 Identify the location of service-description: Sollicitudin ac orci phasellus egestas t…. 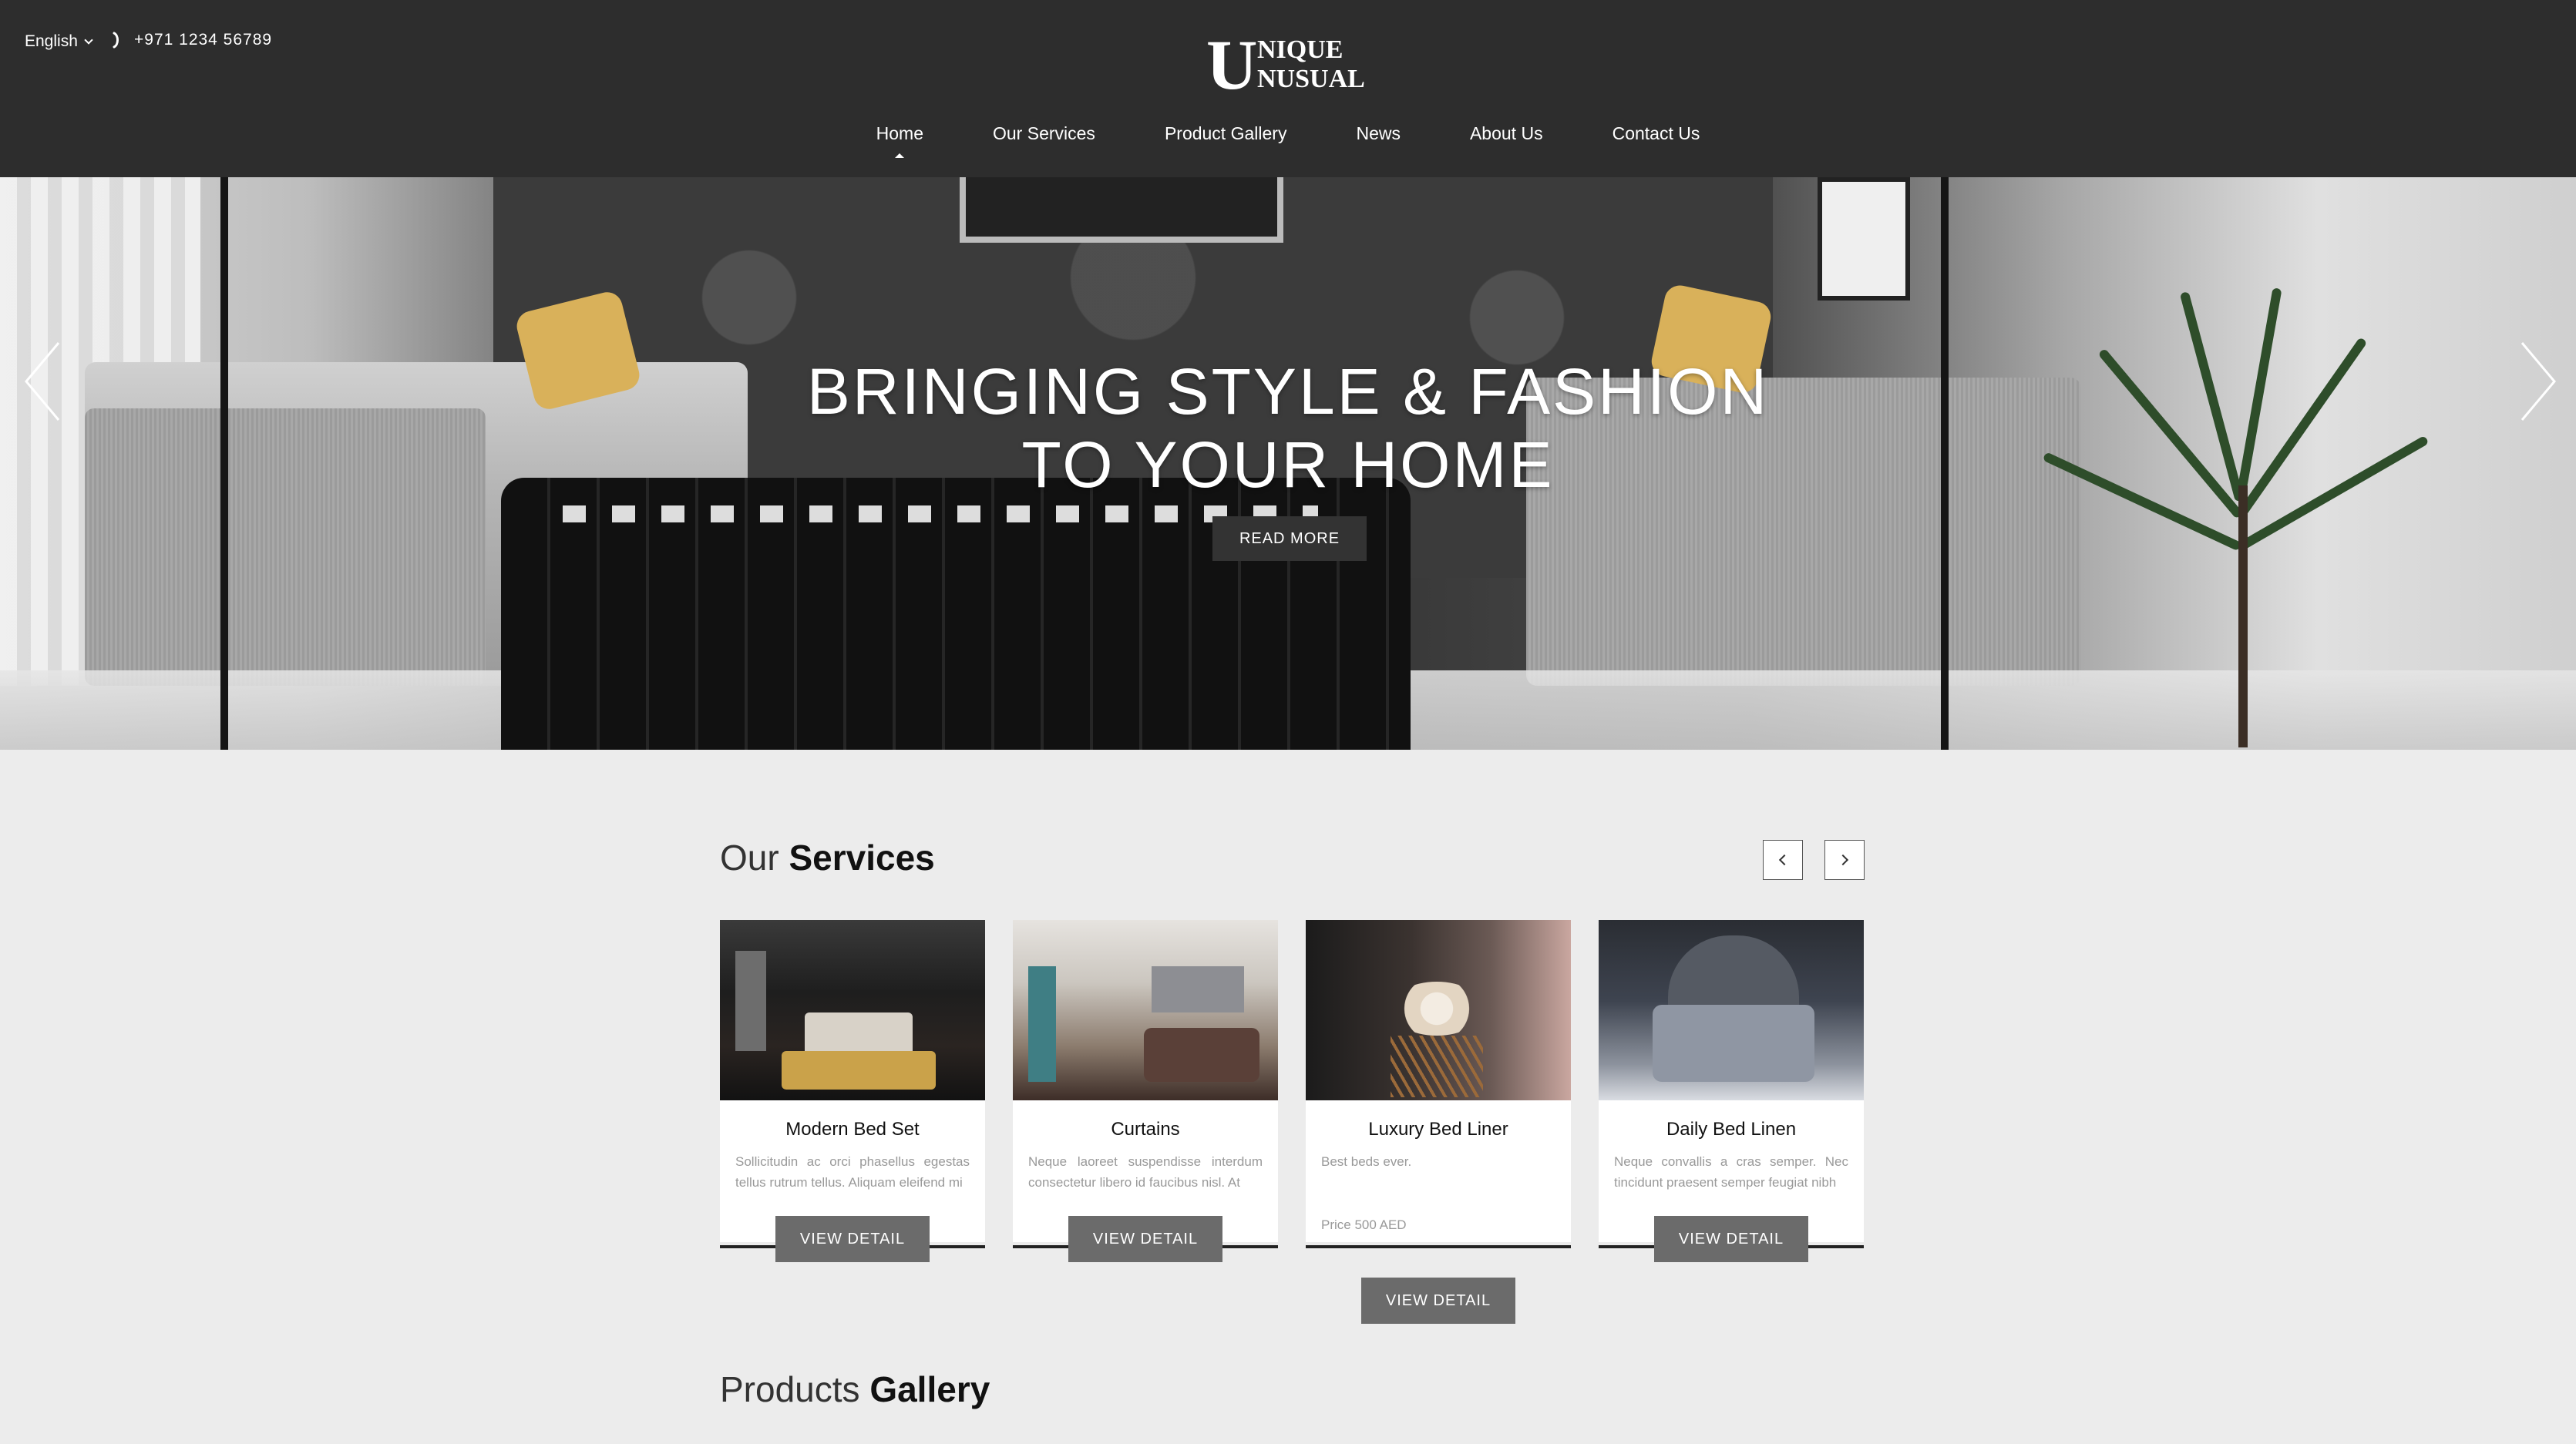
(852, 1172).